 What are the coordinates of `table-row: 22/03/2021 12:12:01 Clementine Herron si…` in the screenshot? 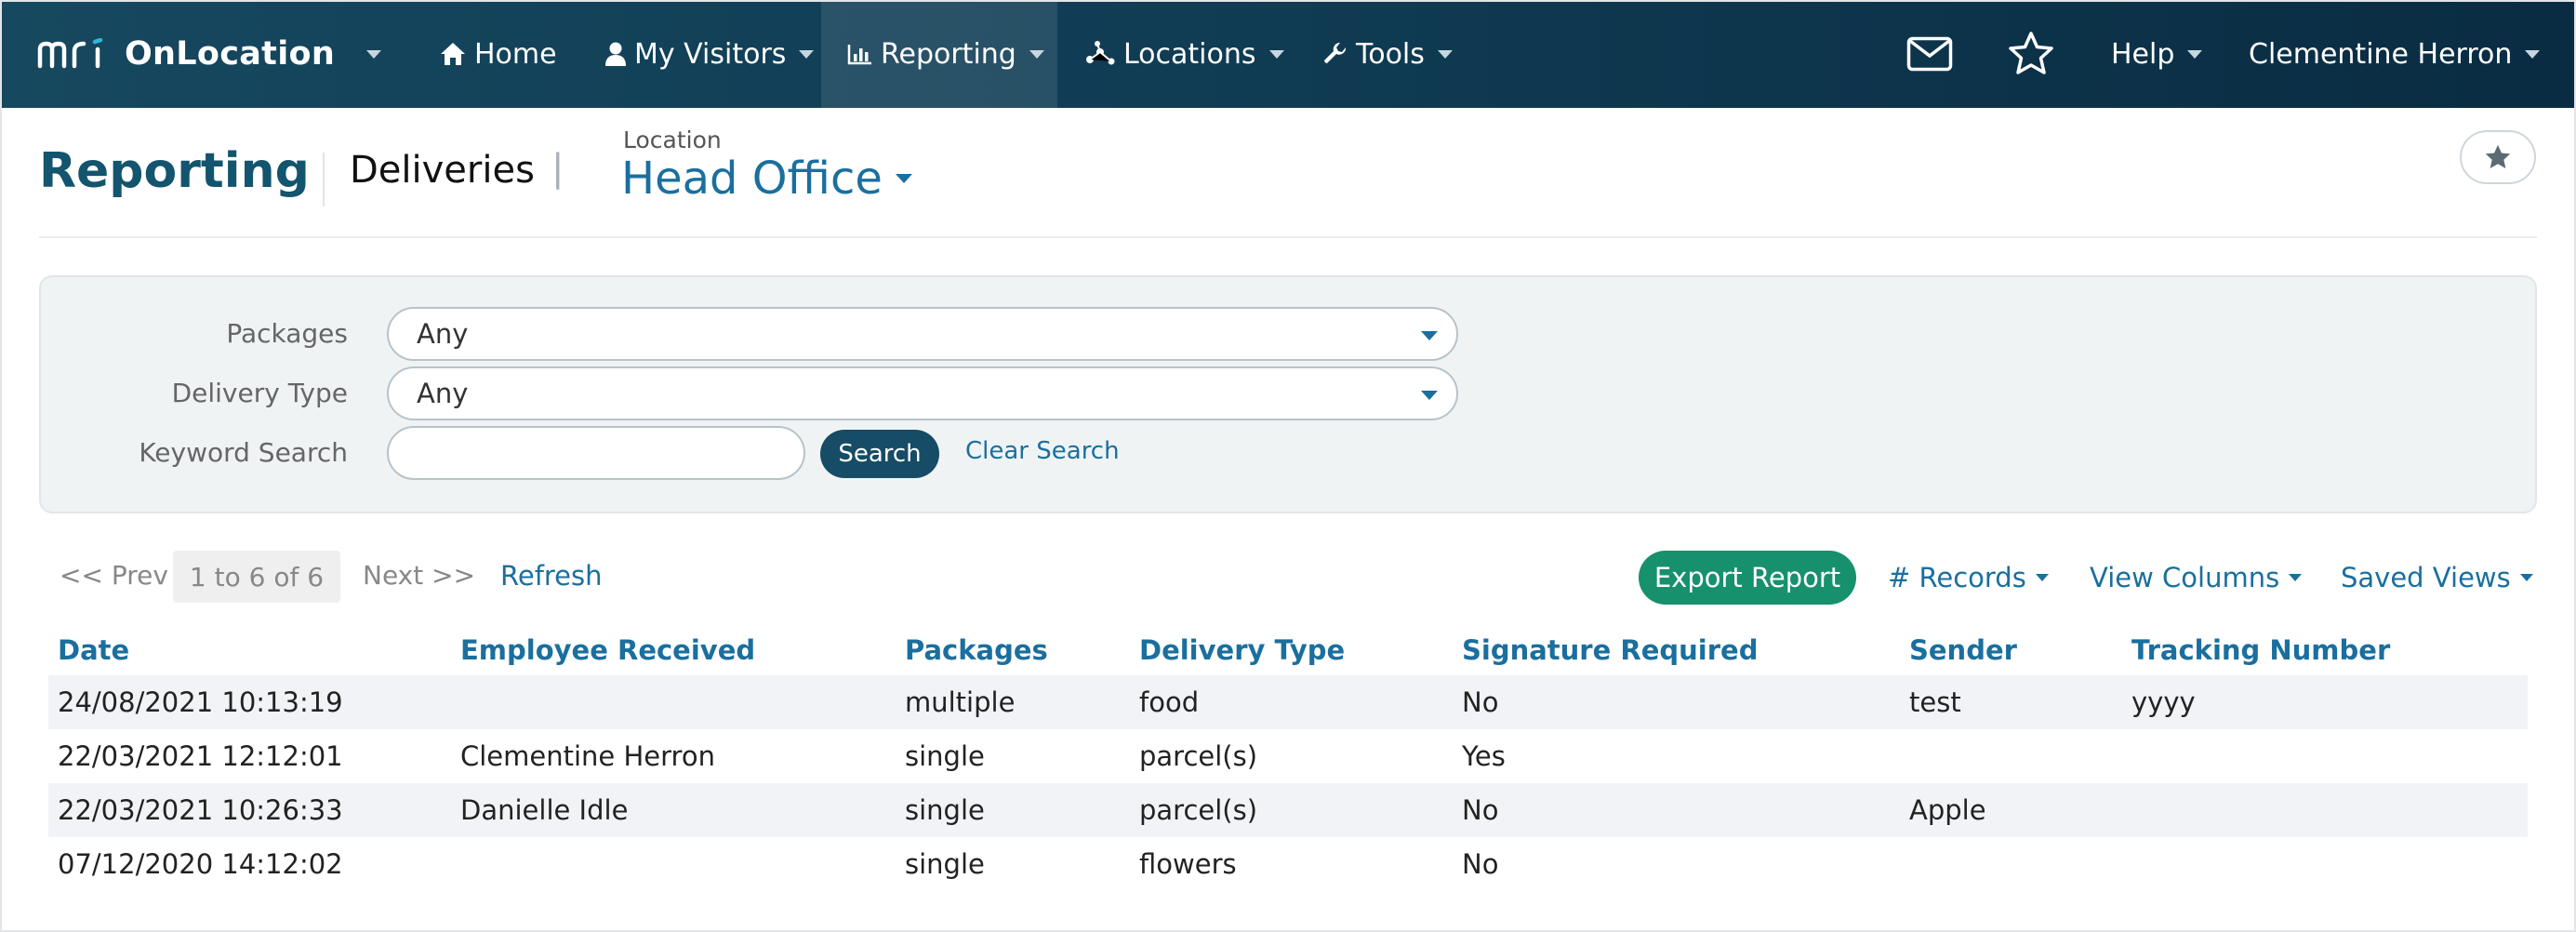 It's located at (1288, 756).